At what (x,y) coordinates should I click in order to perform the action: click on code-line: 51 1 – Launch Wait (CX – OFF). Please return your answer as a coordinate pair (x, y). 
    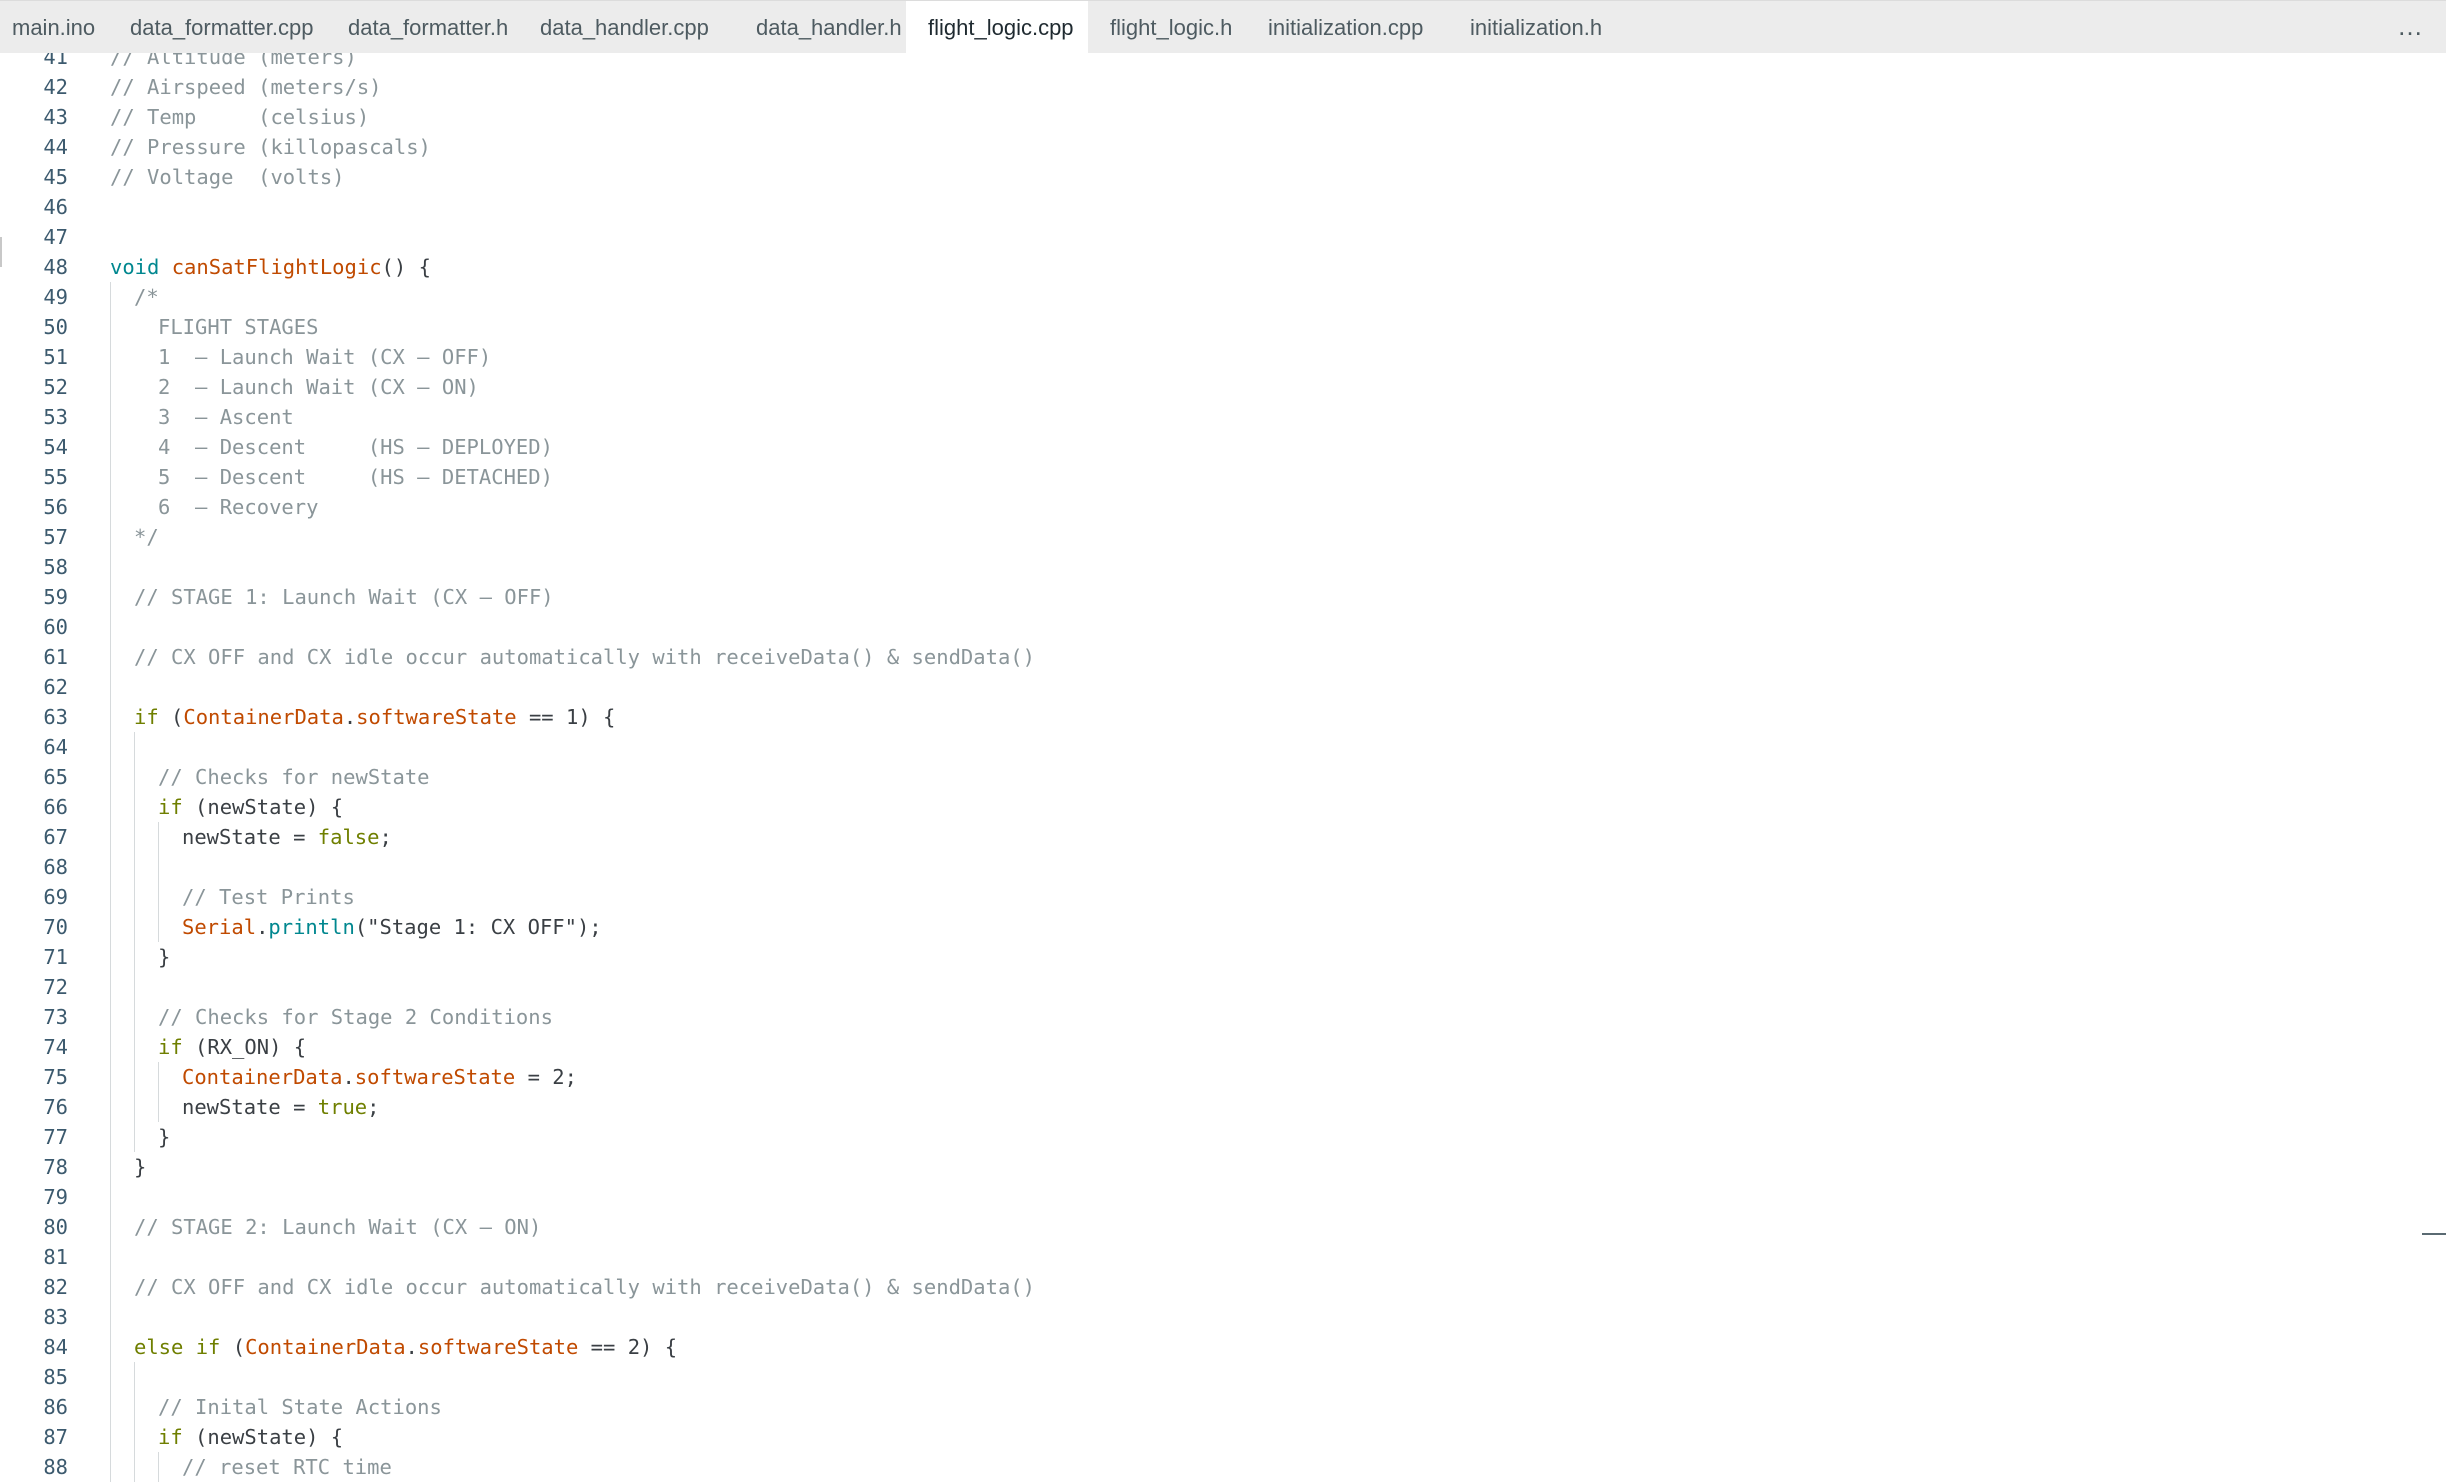
    Looking at the image, I should click on (1200, 357).